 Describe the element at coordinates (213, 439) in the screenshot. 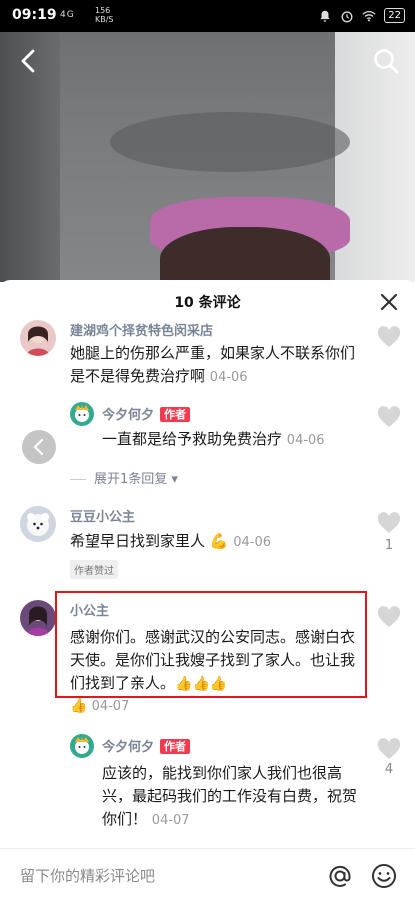

I see `reply-text: 一直都是给予救助免费治疗 04-06` at that location.